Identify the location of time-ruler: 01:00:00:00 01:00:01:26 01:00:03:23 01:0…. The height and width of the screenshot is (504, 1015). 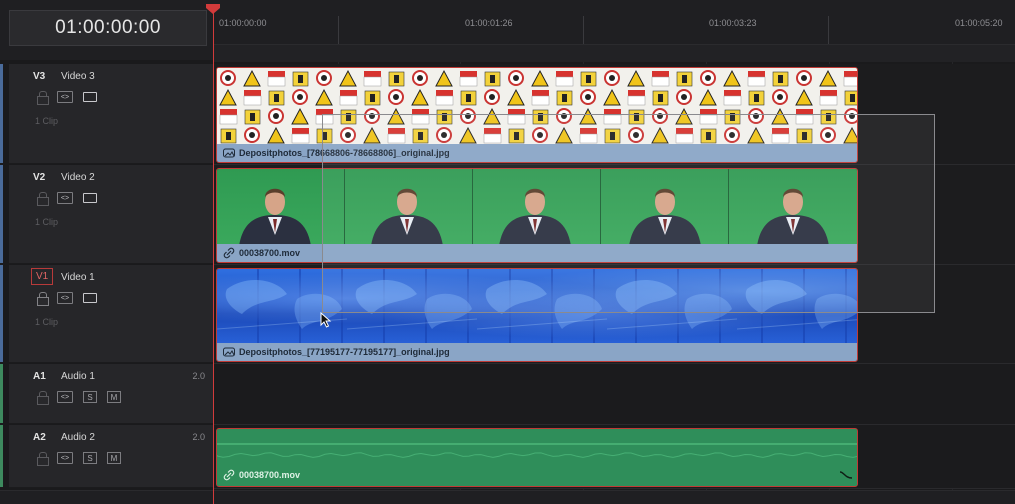
(614, 26).